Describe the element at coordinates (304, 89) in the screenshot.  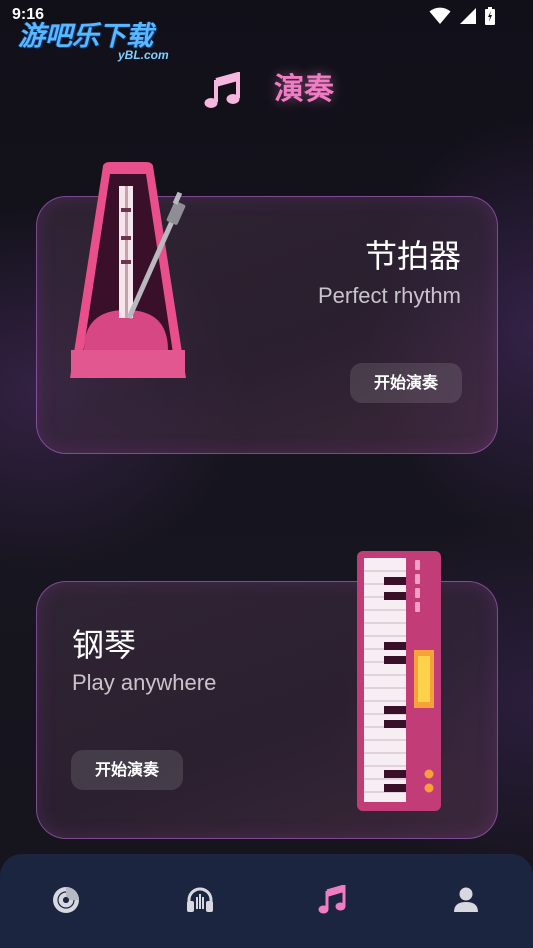
I see `page-title: 演奏` at that location.